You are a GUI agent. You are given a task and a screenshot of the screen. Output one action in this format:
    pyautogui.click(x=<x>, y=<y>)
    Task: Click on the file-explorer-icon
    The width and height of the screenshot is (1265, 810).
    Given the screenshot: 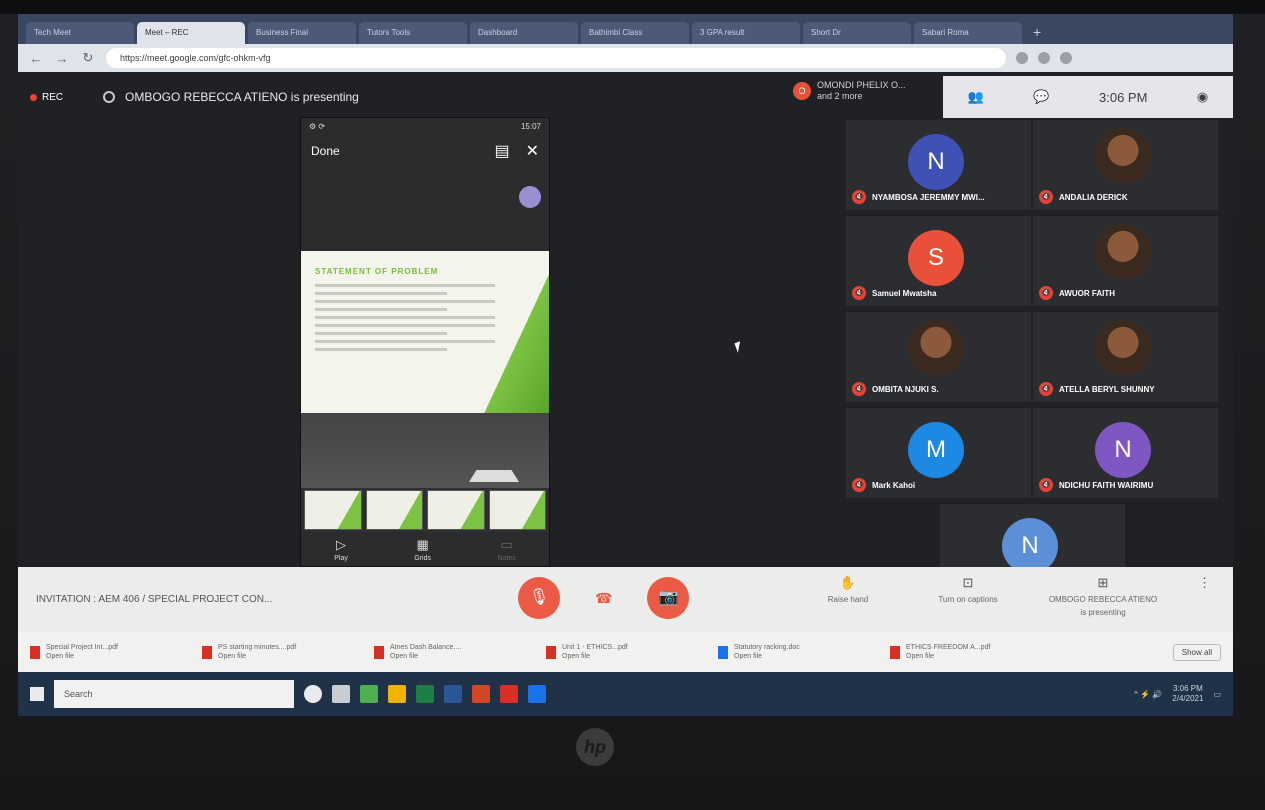 What is the action you would take?
    pyautogui.click(x=397, y=694)
    